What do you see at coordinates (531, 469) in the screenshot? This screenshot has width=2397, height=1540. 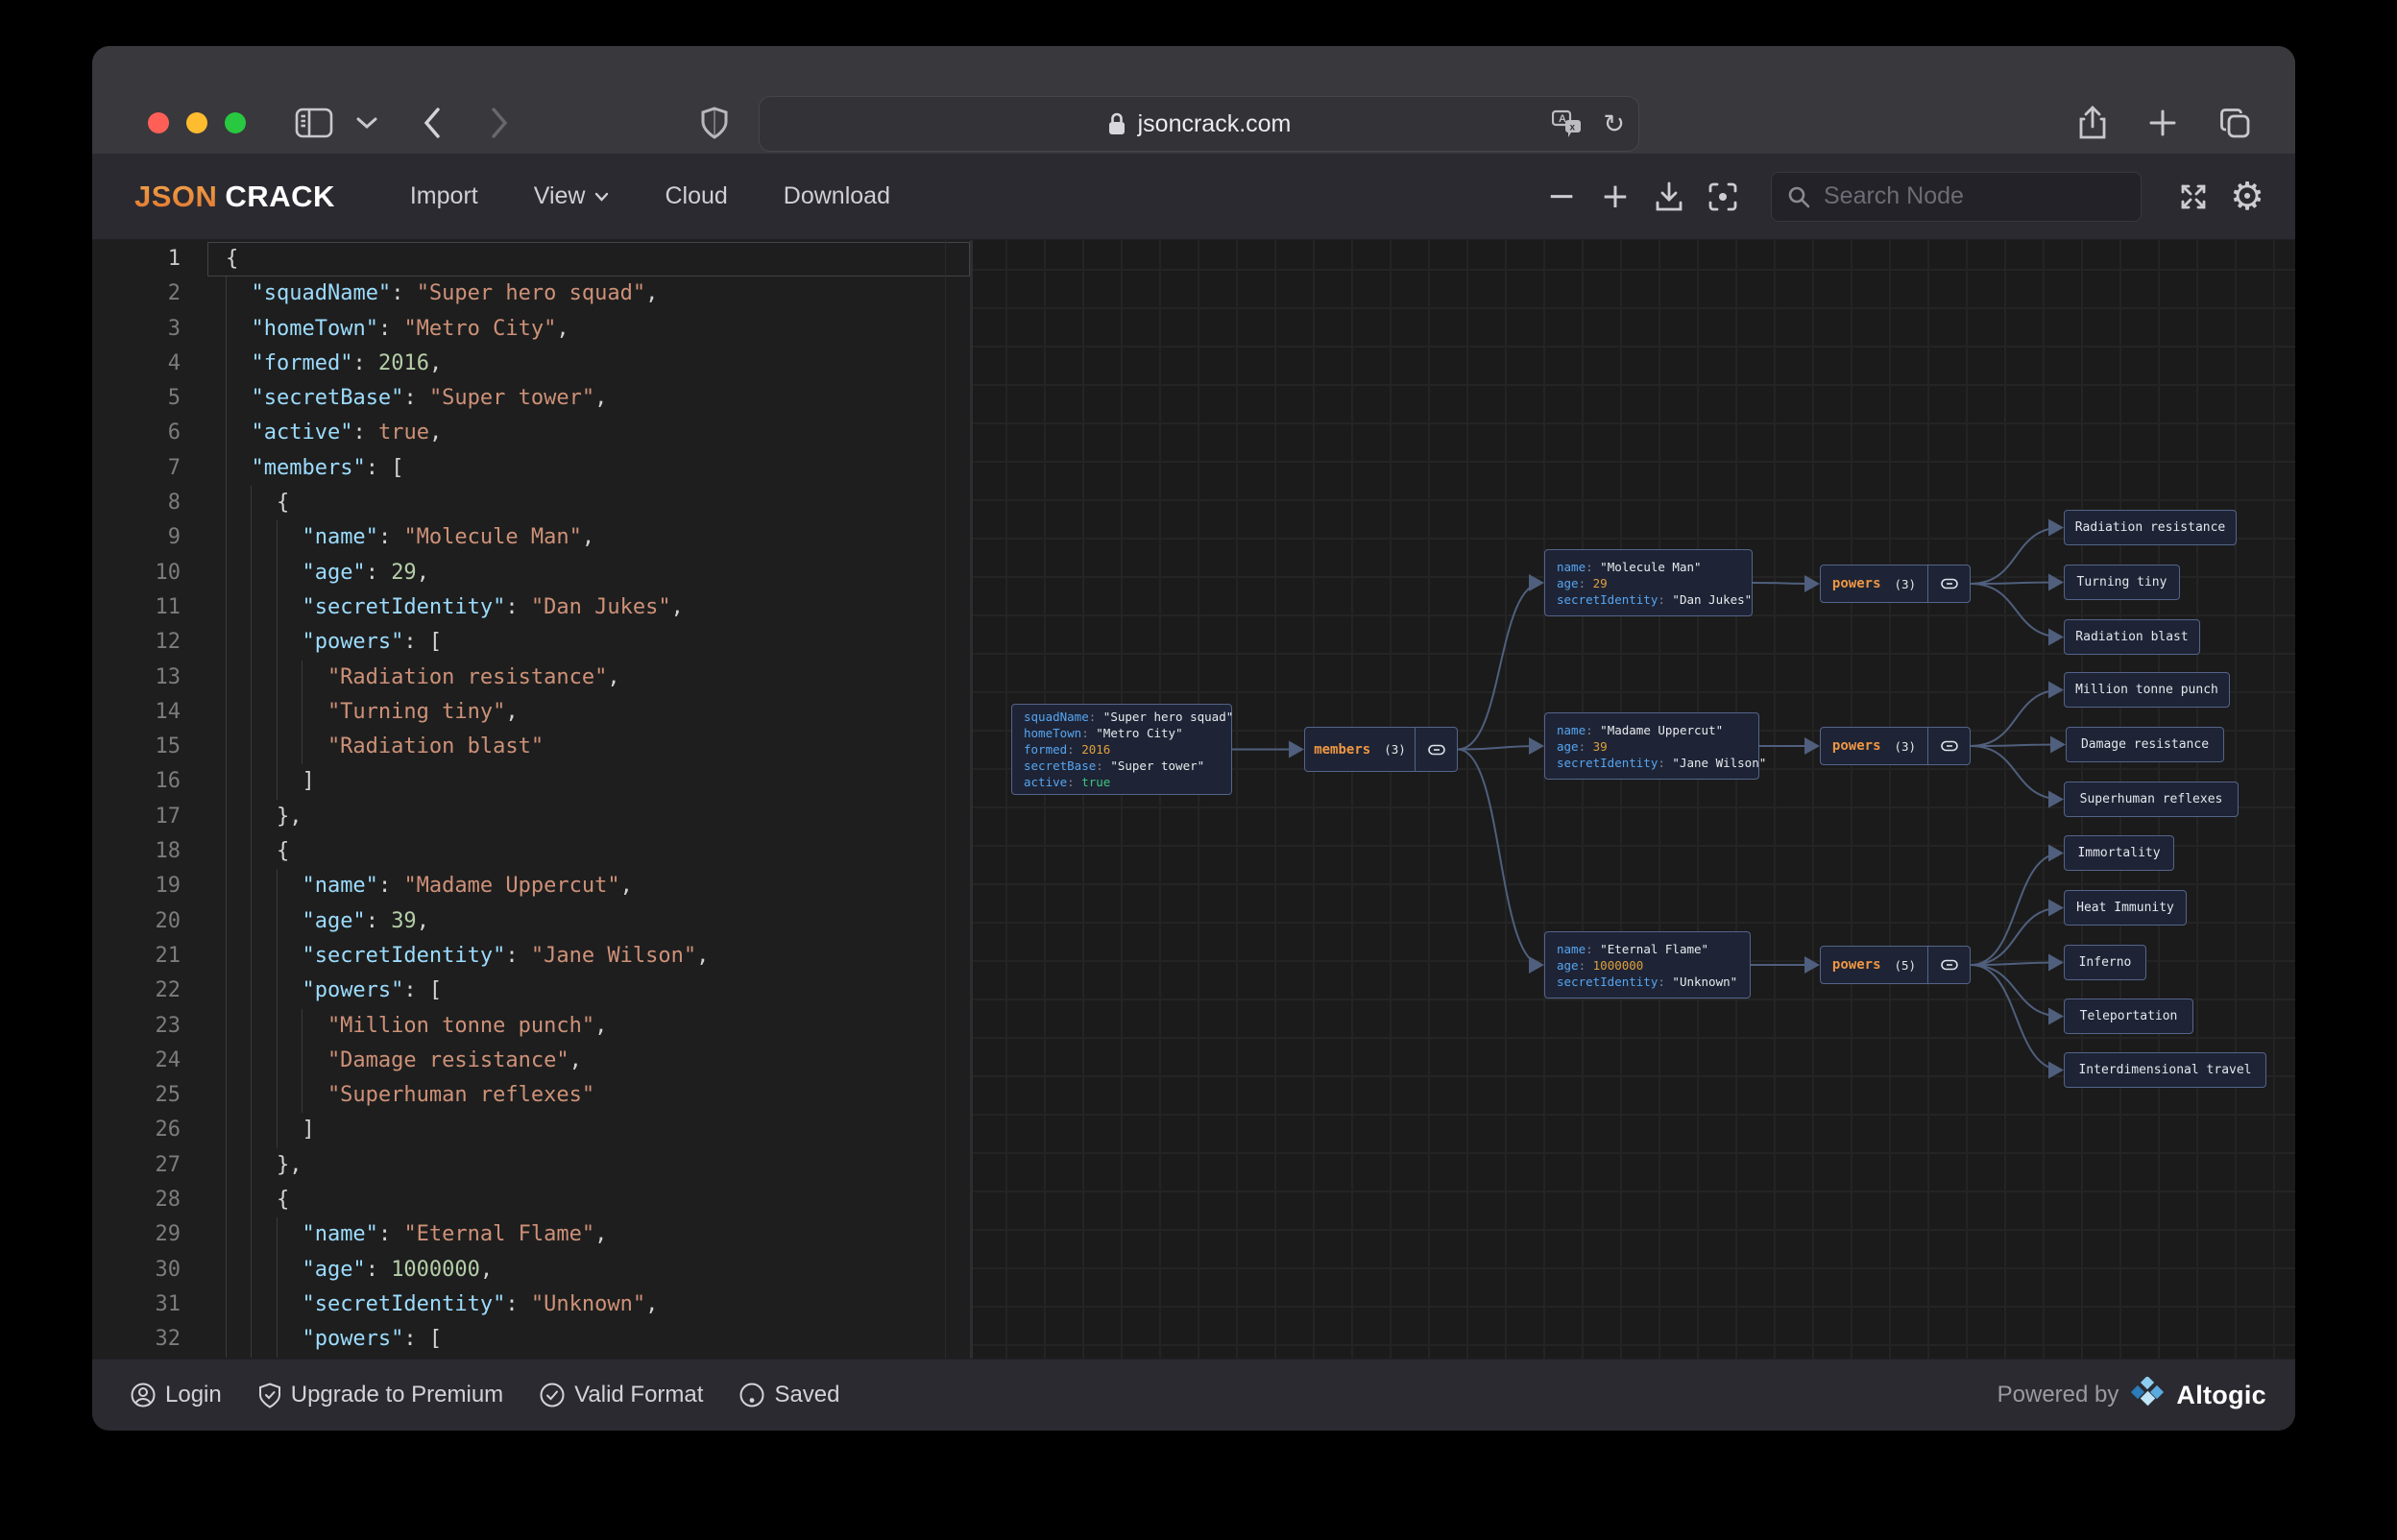 I see `code-line: 7 "members": [` at bounding box center [531, 469].